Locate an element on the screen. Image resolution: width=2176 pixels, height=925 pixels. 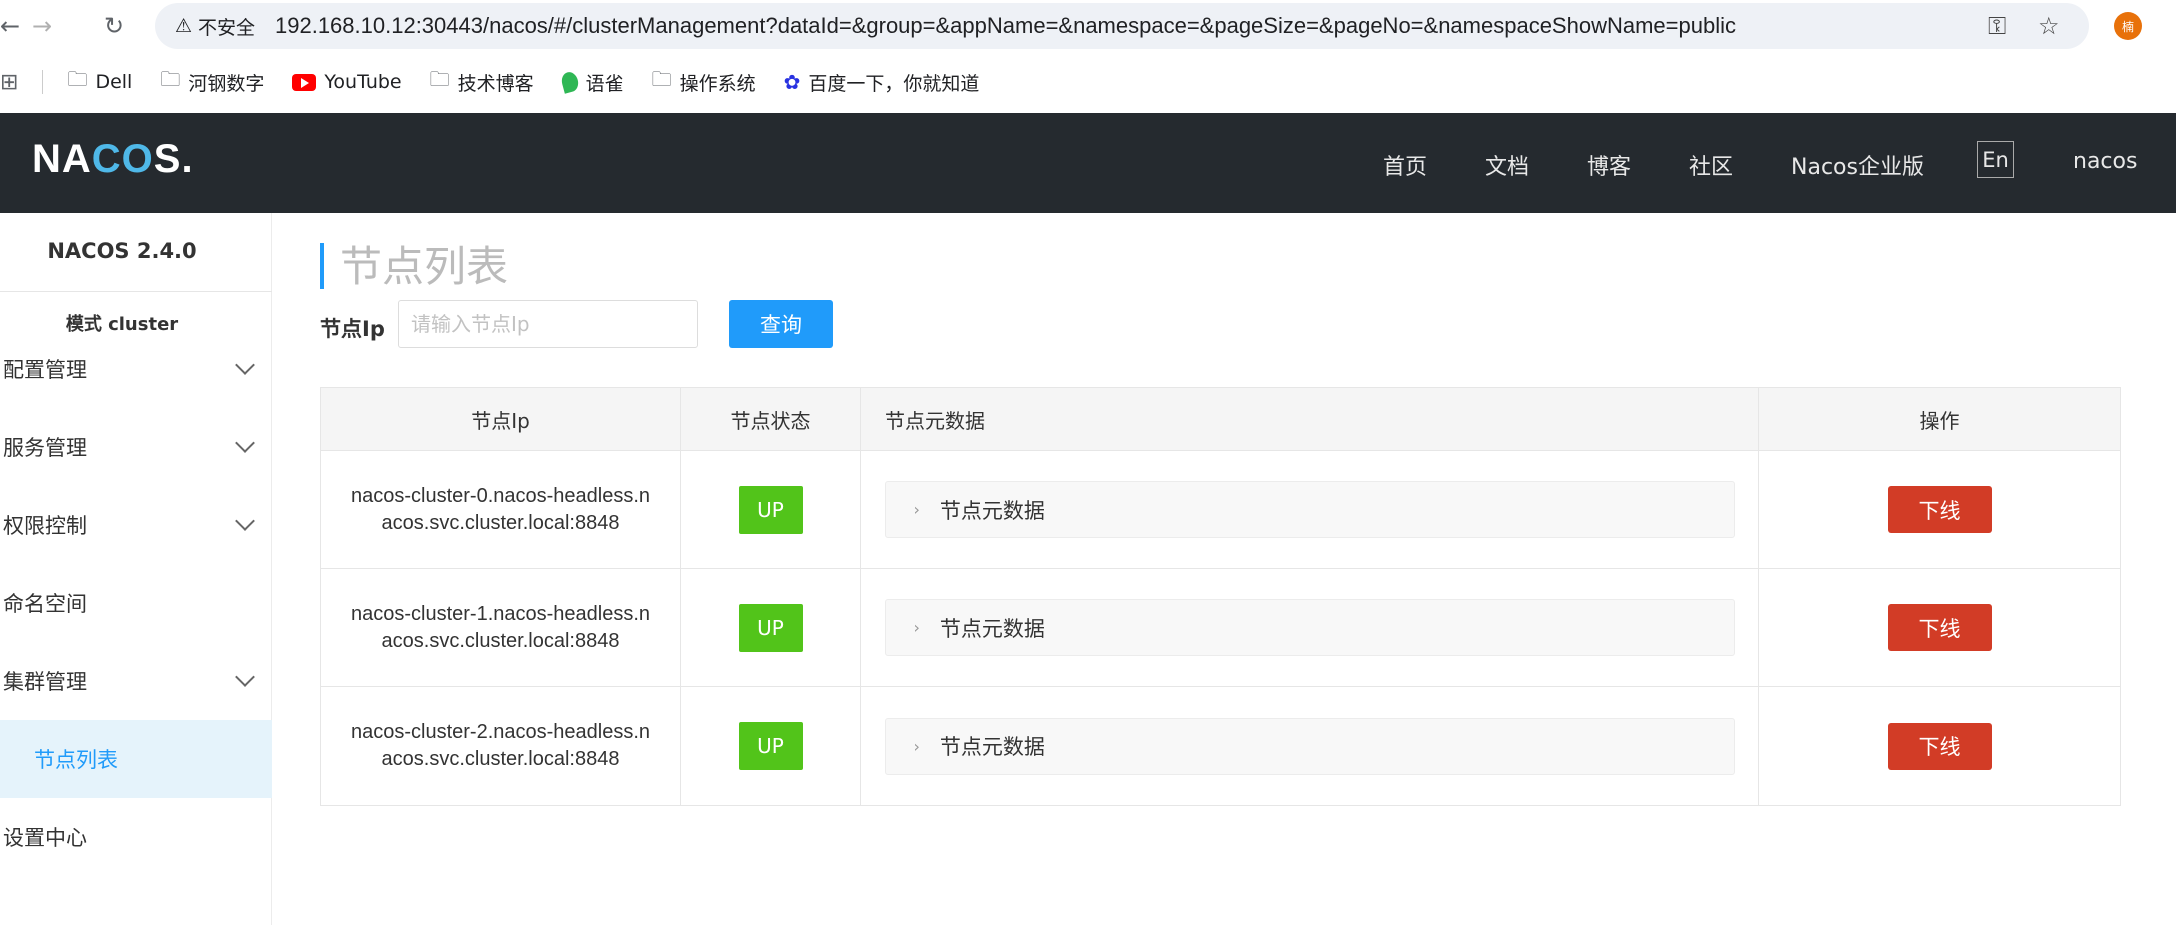
table-header: 节点Ip 节点状态 节点元数据 操作 is located at coordinates (1220, 419).